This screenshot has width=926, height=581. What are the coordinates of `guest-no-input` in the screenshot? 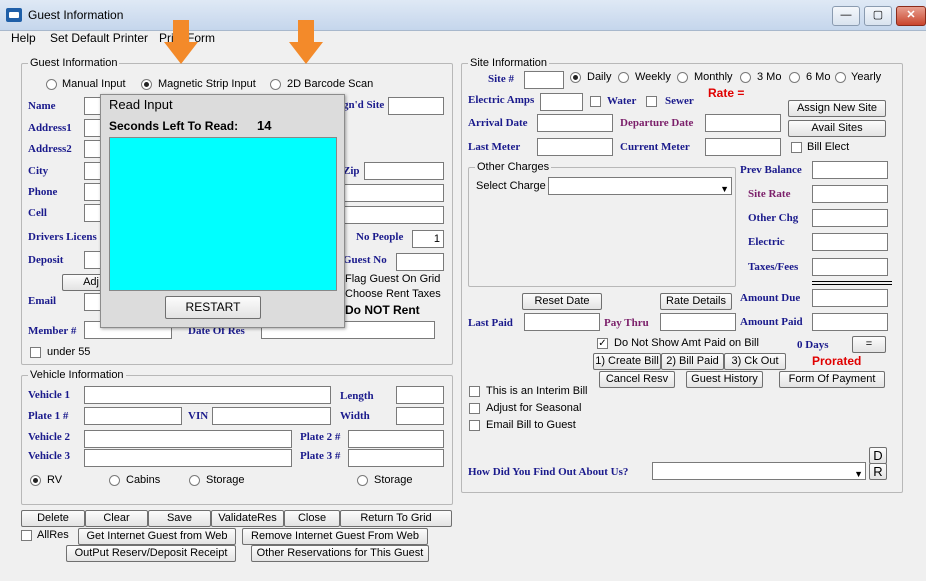 It's located at (420, 262).